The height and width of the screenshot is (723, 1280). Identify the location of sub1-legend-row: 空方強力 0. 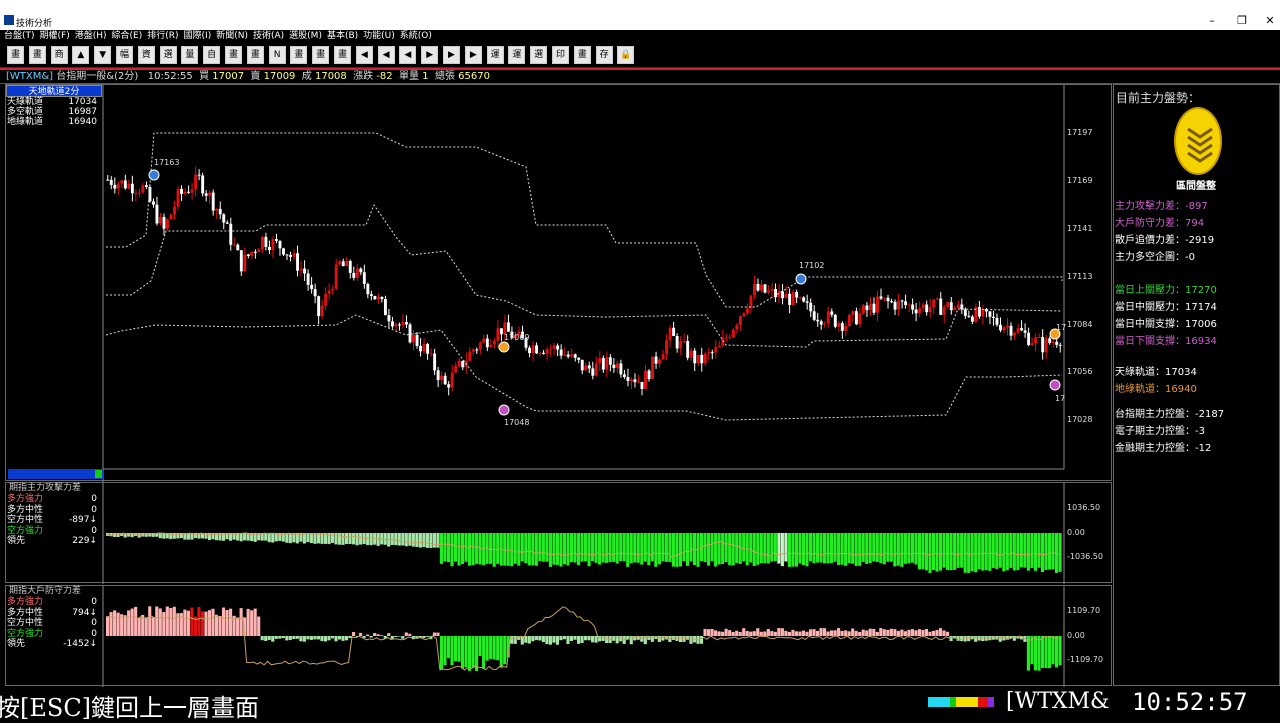
(54, 531).